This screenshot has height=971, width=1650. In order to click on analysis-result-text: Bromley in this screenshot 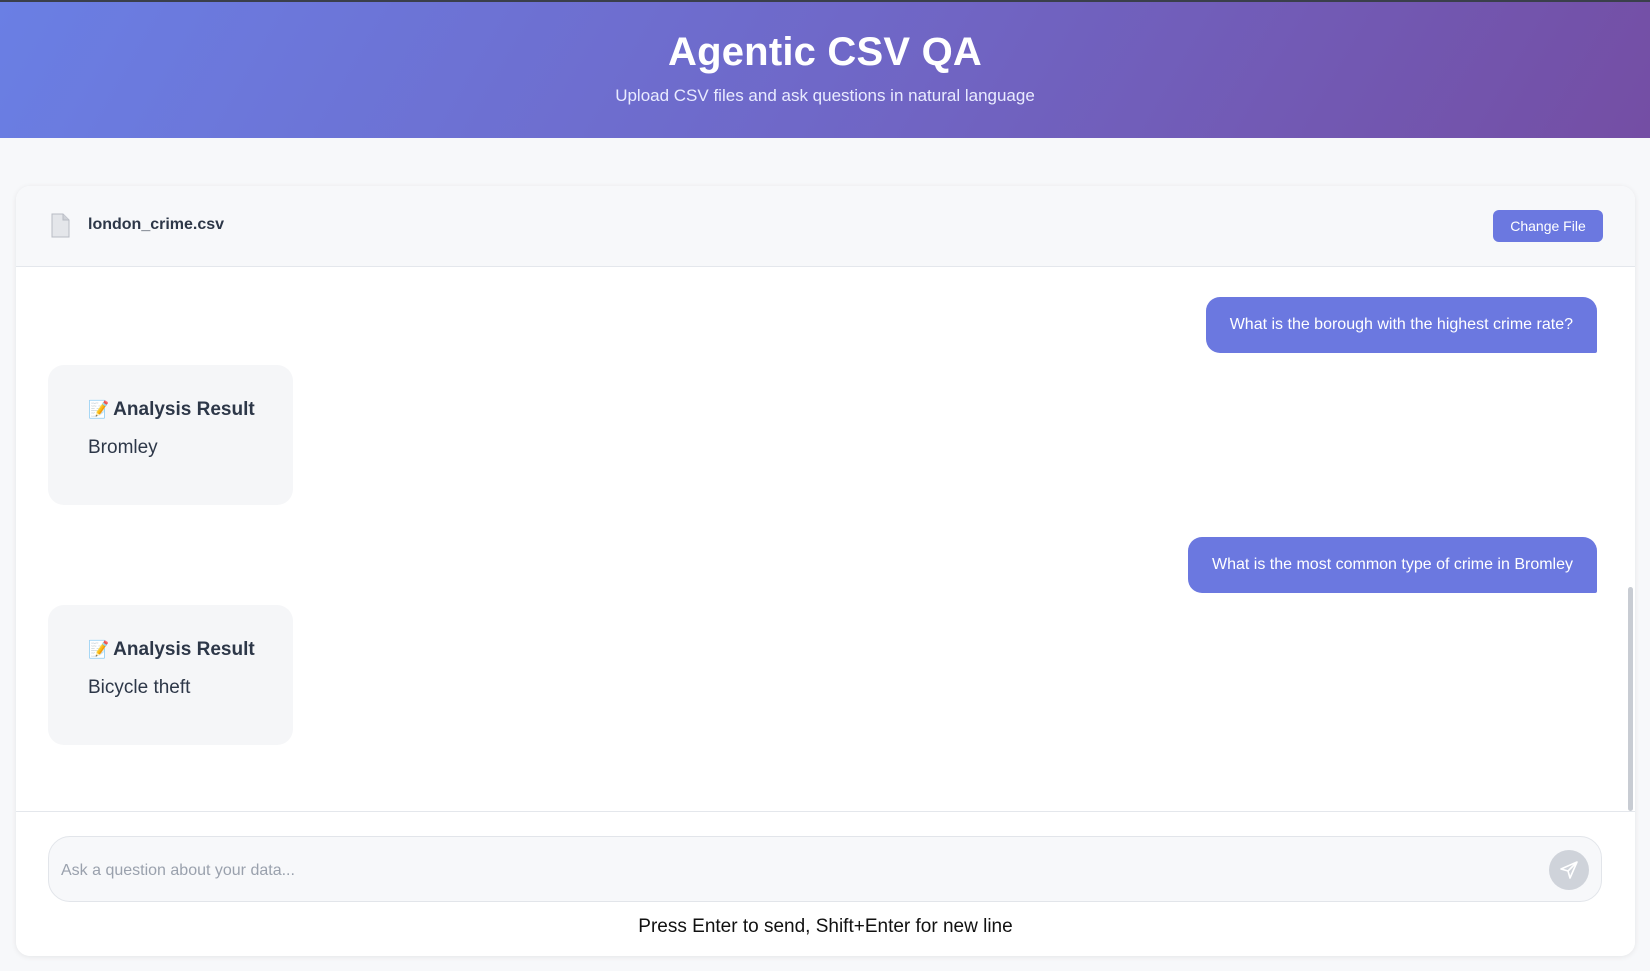, I will do `click(123, 447)`.